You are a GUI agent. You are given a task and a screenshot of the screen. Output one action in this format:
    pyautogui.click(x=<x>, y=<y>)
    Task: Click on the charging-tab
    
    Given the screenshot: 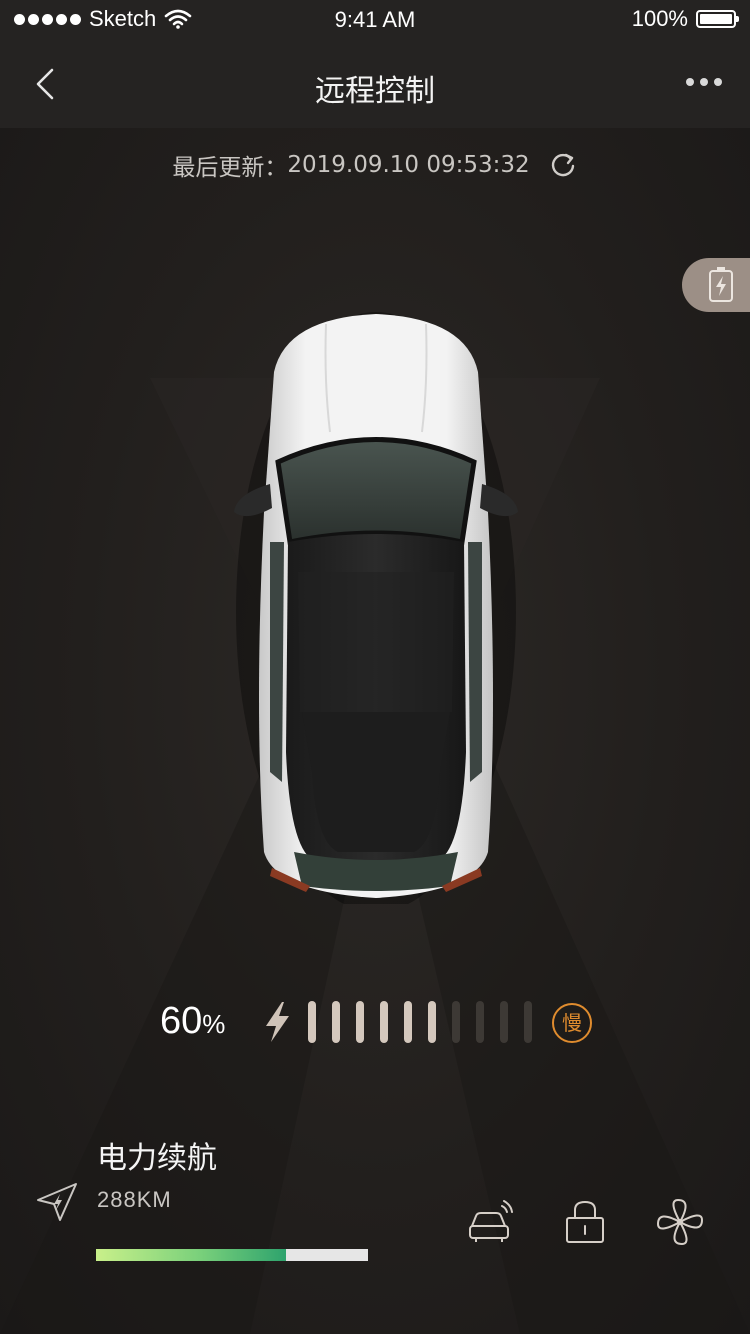 What is the action you would take?
    pyautogui.click(x=716, y=285)
    